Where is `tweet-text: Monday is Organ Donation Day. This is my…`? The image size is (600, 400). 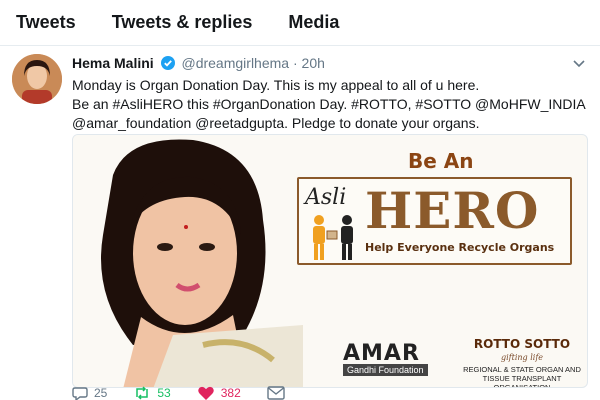 tweet-text: Monday is Organ Donation Day. This is my… is located at coordinates (329, 104).